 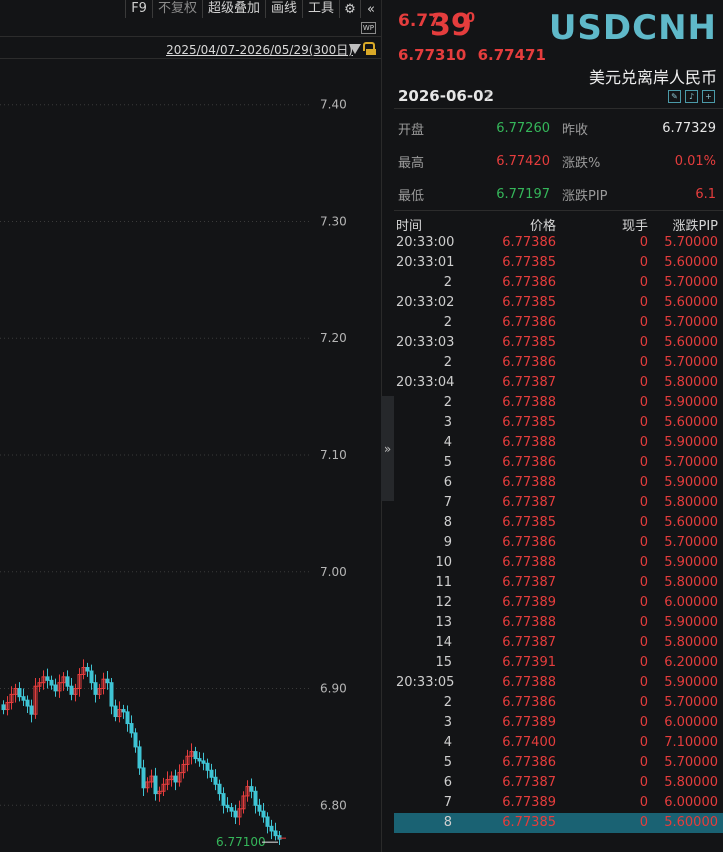 What do you see at coordinates (259, 49) in the screenshot?
I see `date-range-label: 2025/04/07-2026/05/29(300日)` at bounding box center [259, 49].